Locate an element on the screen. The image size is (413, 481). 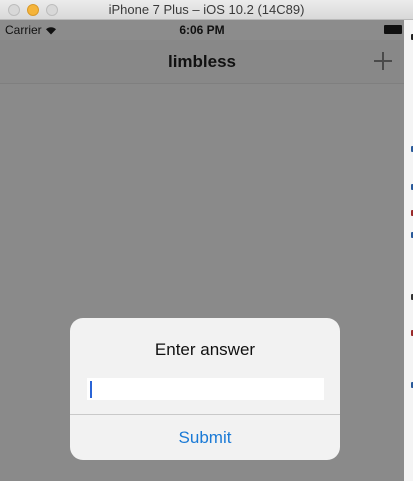
battery-icon is located at coordinates (393, 29).